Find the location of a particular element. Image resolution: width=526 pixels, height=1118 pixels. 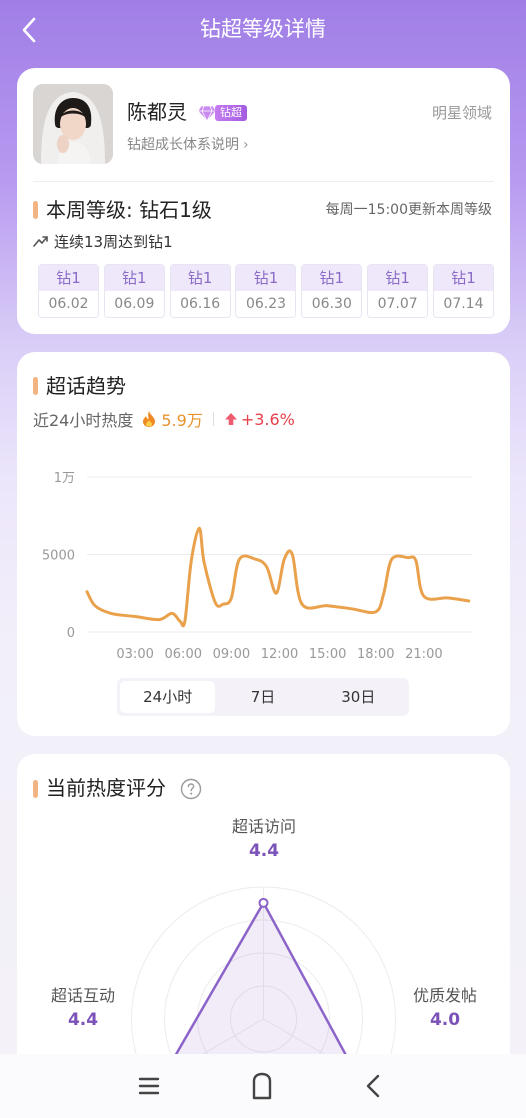

week-date: 06.02 is located at coordinates (68, 304).